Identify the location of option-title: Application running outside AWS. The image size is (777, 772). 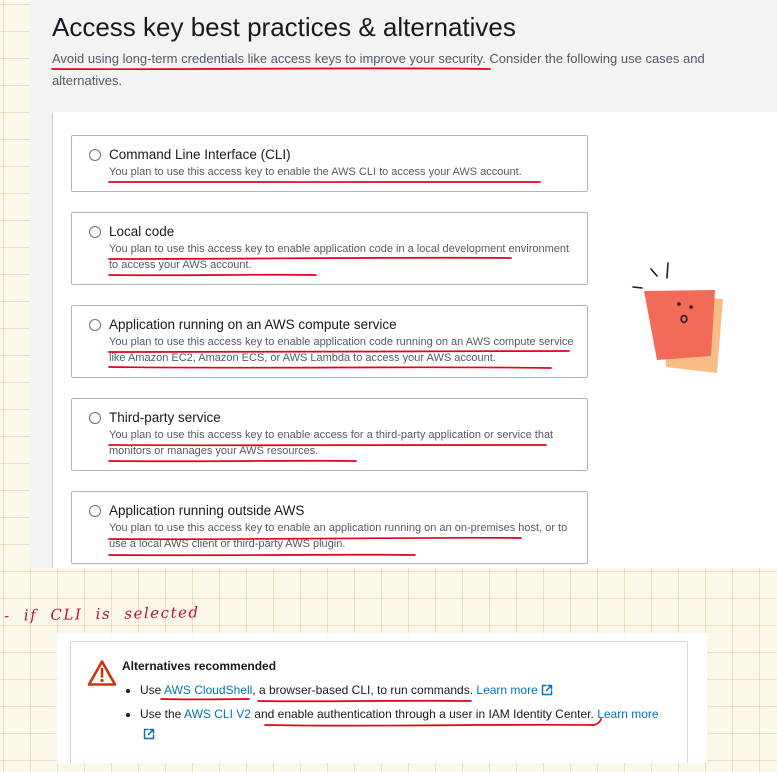
(207, 510).